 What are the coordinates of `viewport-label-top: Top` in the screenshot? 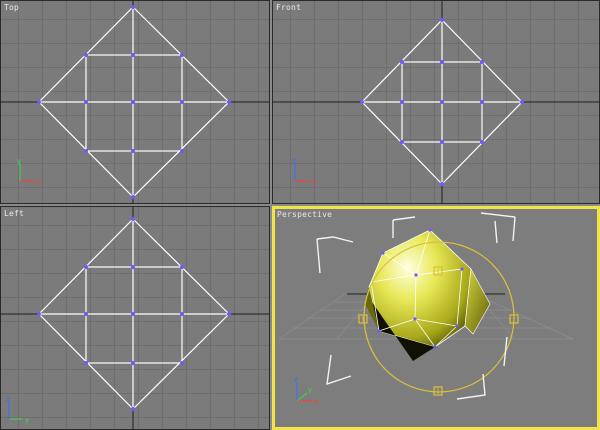 It's located at (11, 7).